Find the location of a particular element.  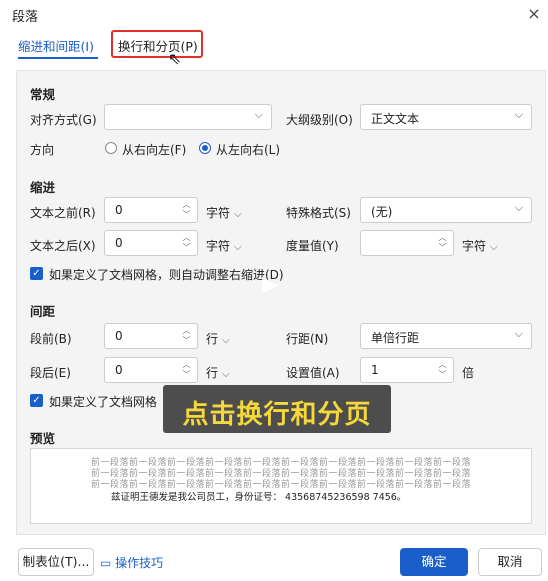

auto-adjust-right-indent-label: 如果定义了文档网格，则自动调整右缩进(D) is located at coordinates (166, 275).